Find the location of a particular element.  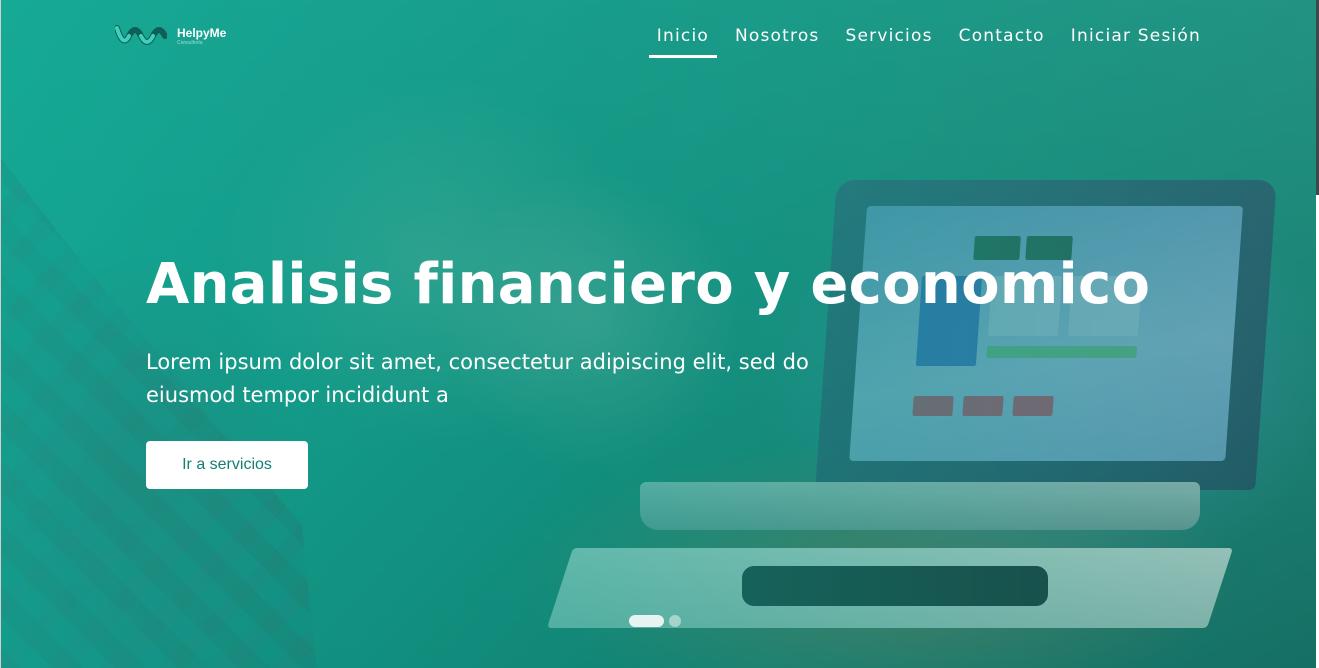

go-to-services-button: Ir a servicios is located at coordinates (227, 465).